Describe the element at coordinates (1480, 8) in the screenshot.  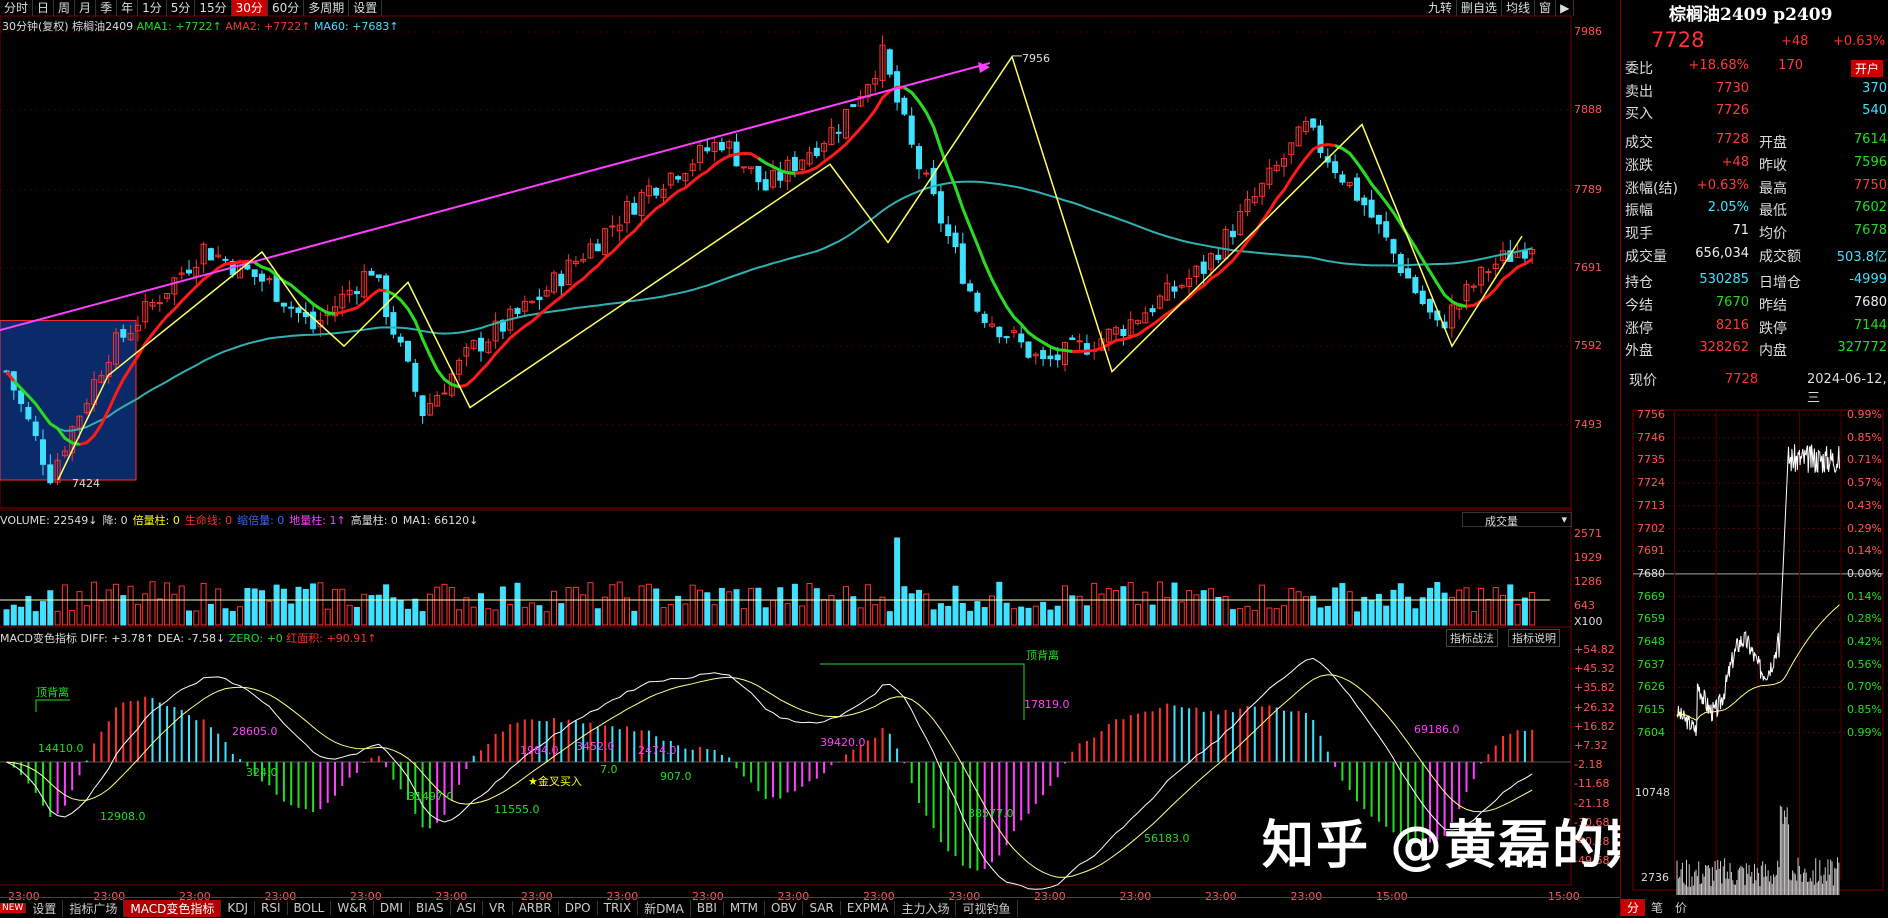
I see `toolbar-right-button-1: 删自选` at that location.